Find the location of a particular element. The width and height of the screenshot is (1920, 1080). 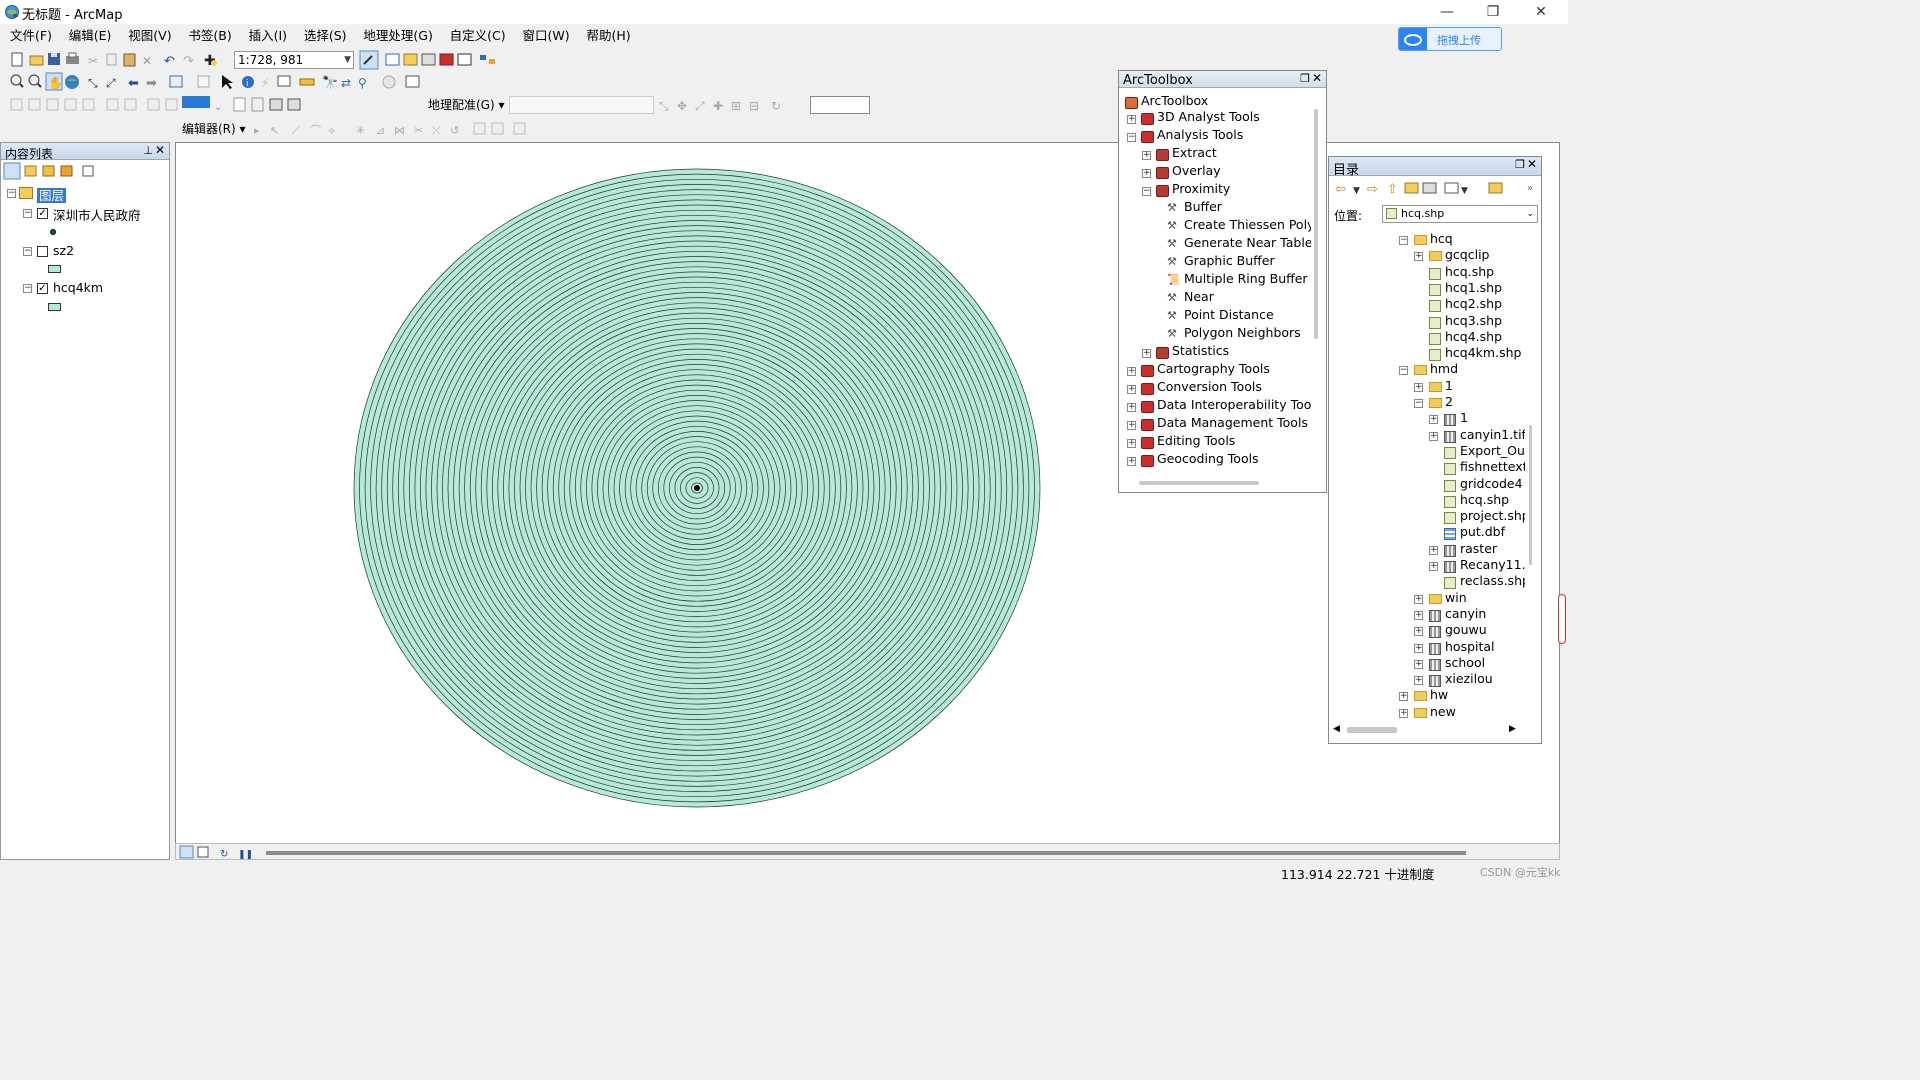

identify-icon: i is located at coordinates (248, 82).